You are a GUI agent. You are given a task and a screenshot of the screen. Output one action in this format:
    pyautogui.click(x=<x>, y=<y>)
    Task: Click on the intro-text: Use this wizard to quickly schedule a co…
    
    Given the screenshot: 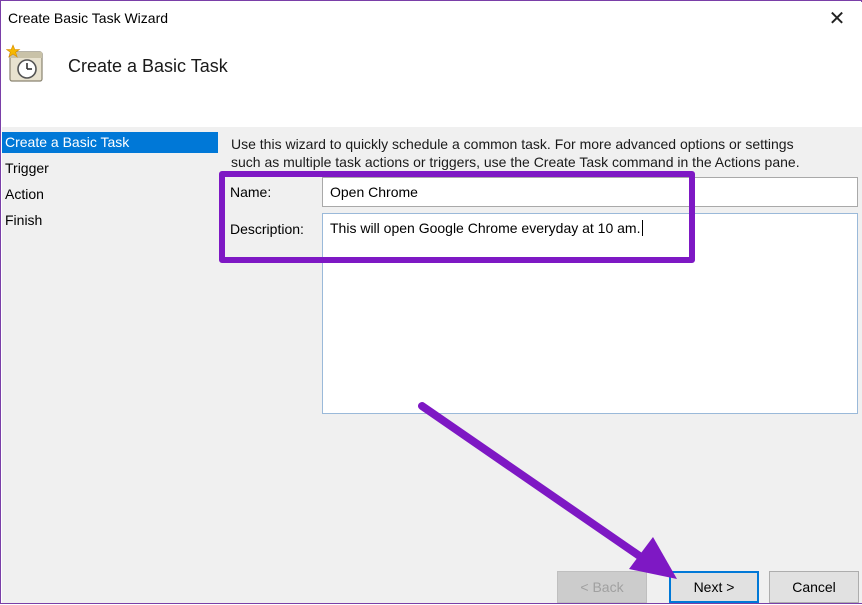 What is the action you would take?
    pyautogui.click(x=541, y=153)
    